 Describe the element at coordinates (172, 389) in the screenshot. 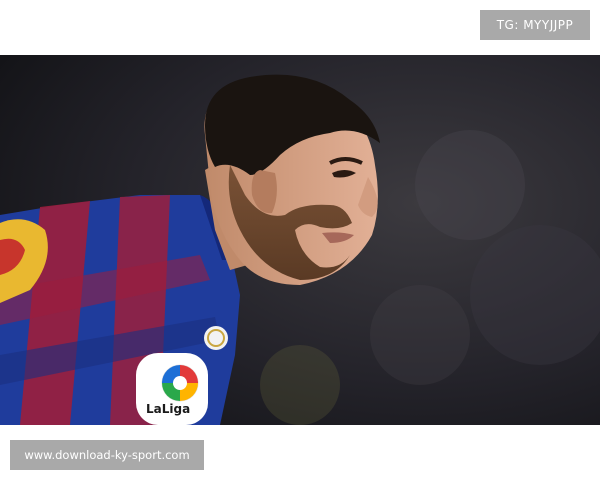

I see `laliga-logo-icon: LaLiga` at that location.